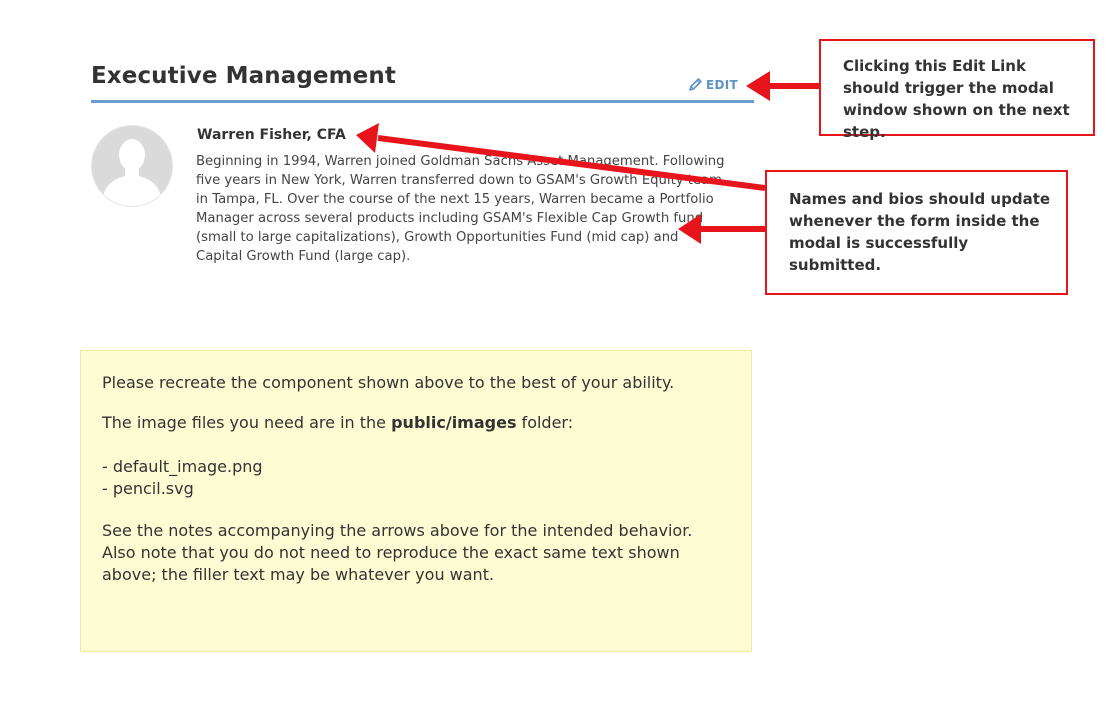  I want to click on arrow-to-edit-link, so click(782, 86).